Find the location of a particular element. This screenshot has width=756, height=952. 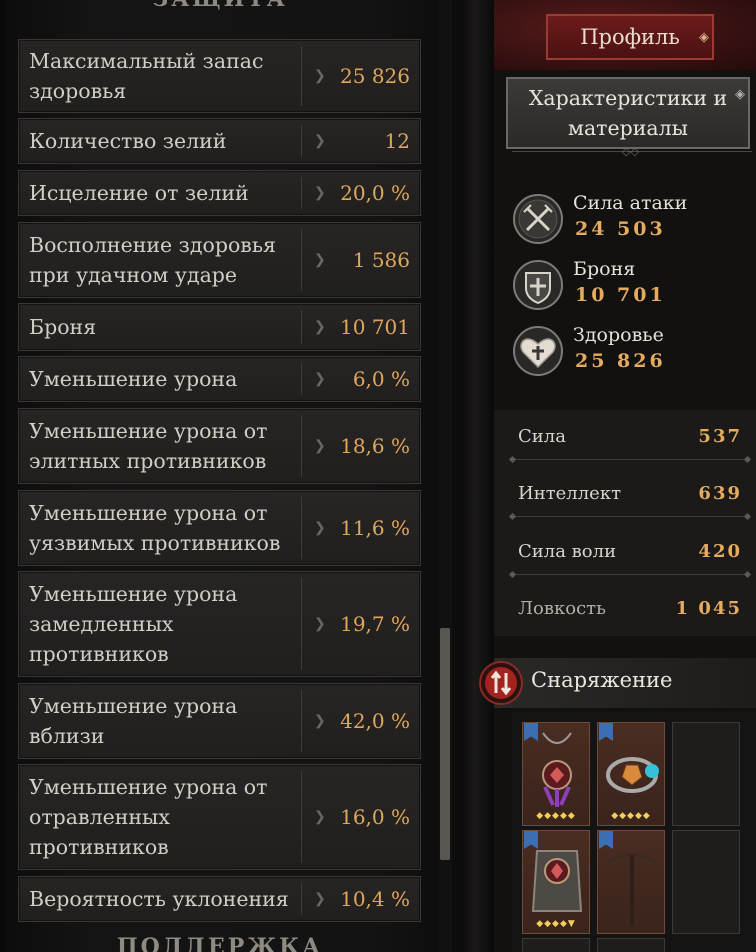

stat-row: Максимальный запас здоровья ❯ 25 826 is located at coordinates (219, 76).